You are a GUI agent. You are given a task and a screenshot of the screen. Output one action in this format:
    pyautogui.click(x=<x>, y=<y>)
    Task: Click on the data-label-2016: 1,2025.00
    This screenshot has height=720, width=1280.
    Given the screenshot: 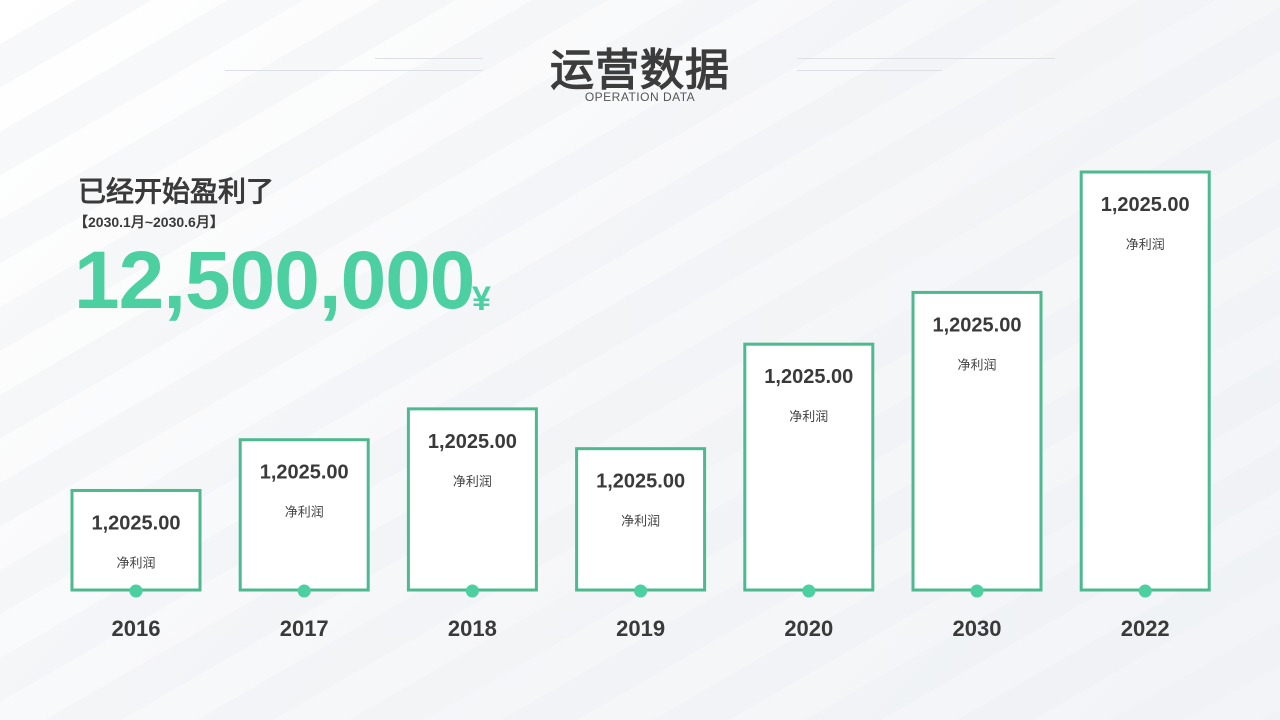 What is the action you would take?
    pyautogui.click(x=136, y=523)
    